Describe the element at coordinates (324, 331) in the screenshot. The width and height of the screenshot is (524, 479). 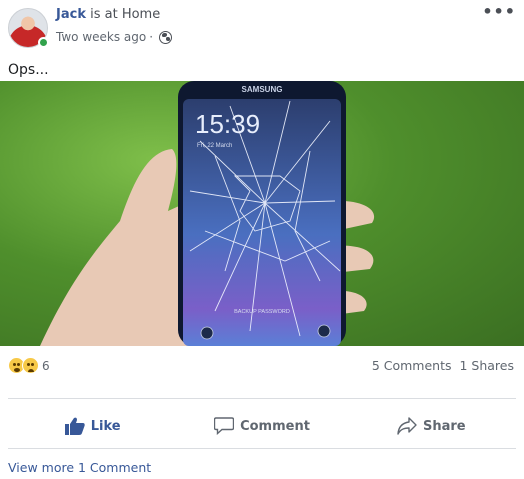
I see `phone-camera-icon` at that location.